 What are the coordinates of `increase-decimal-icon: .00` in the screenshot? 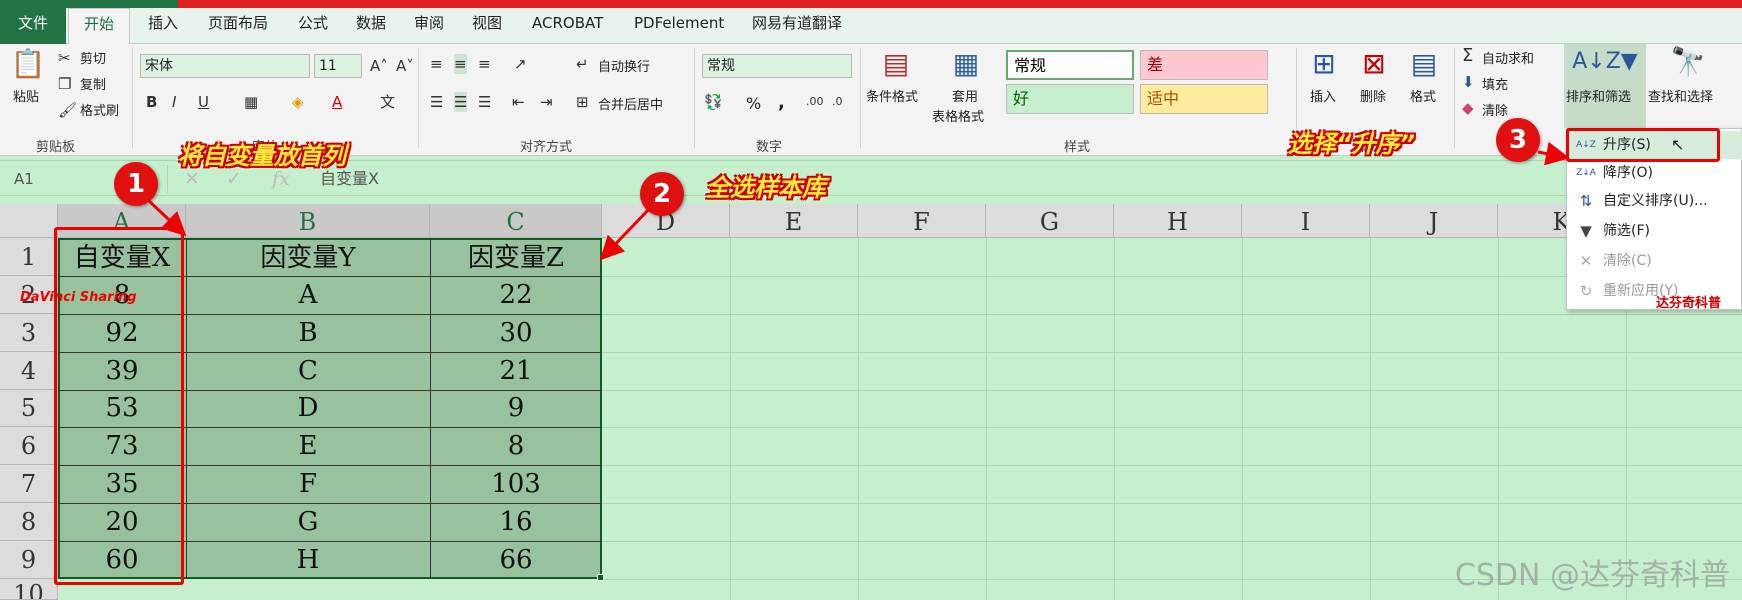 It's located at (815, 102).